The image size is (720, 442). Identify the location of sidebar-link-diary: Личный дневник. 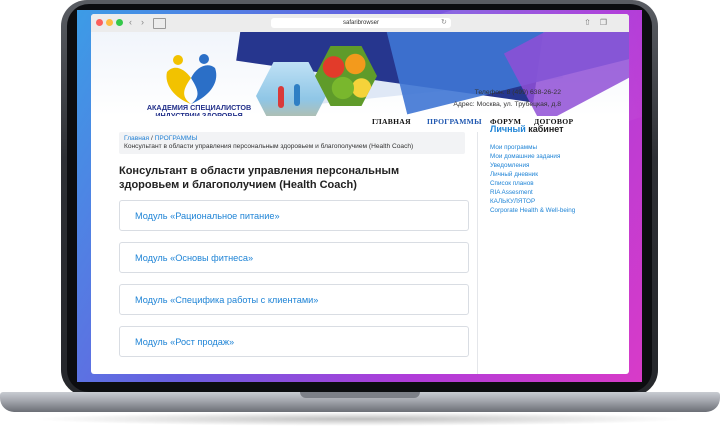
(555, 174).